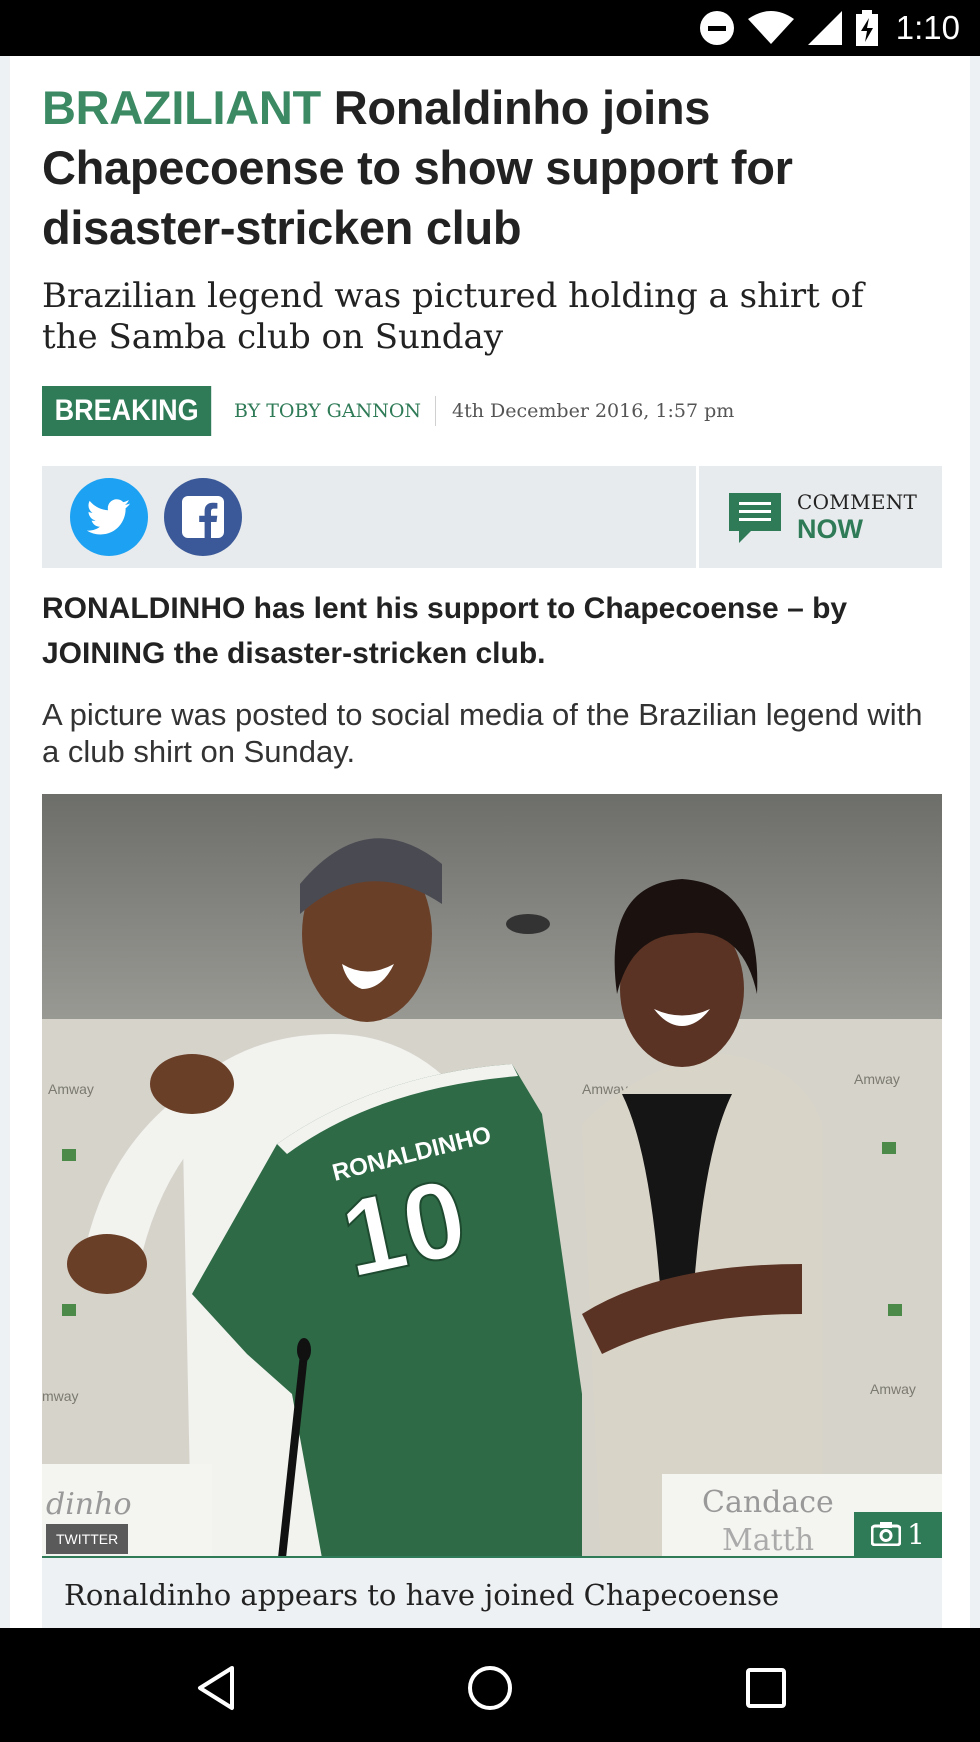  I want to click on cell-signal-icon, so click(824, 28).